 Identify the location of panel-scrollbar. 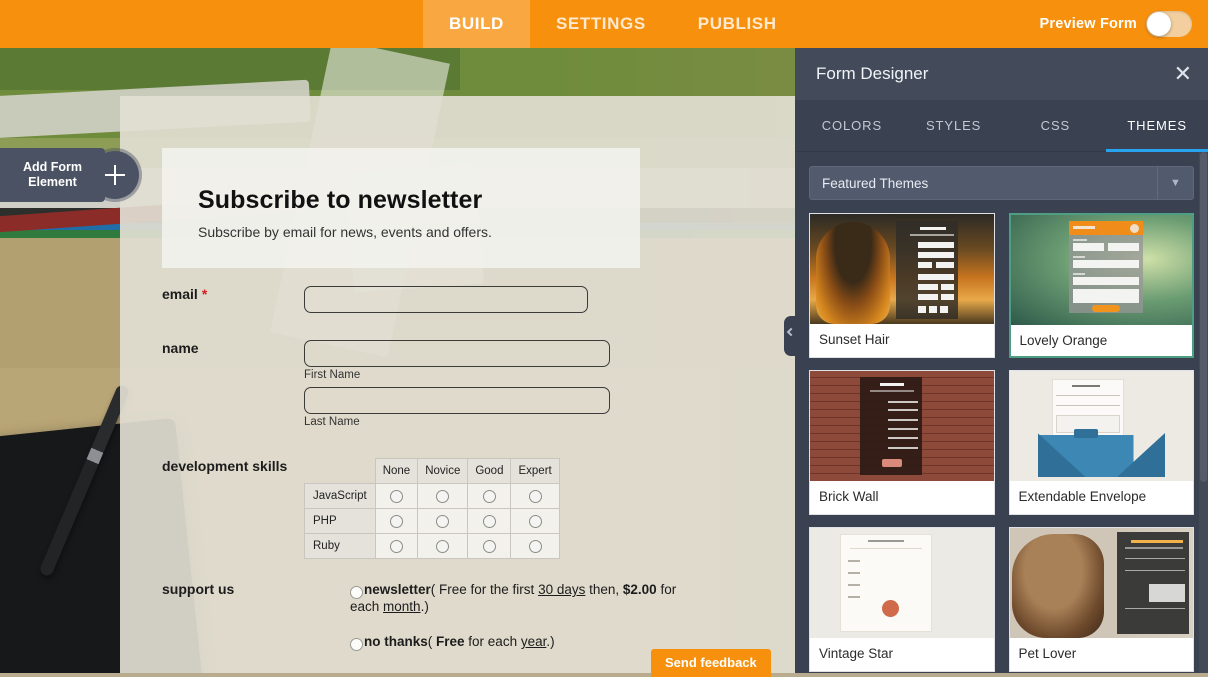
(1203, 412).